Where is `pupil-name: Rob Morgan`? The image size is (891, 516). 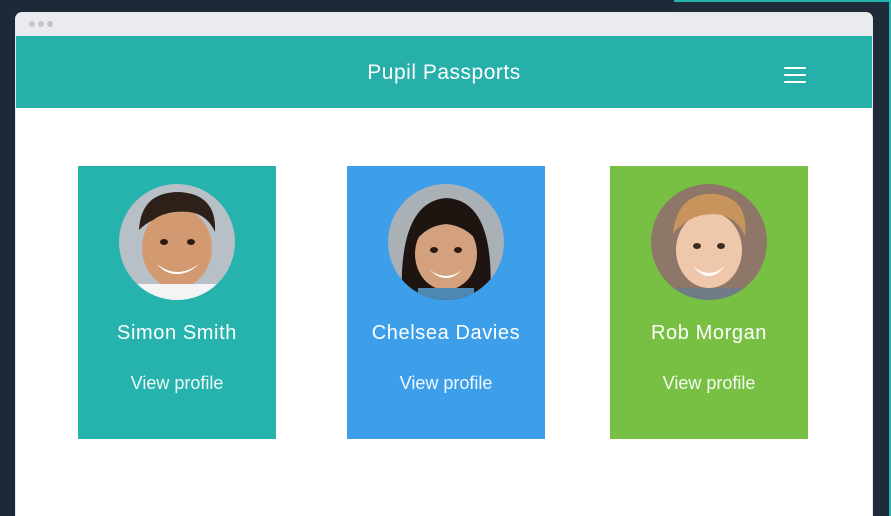 pupil-name: Rob Morgan is located at coordinates (709, 333).